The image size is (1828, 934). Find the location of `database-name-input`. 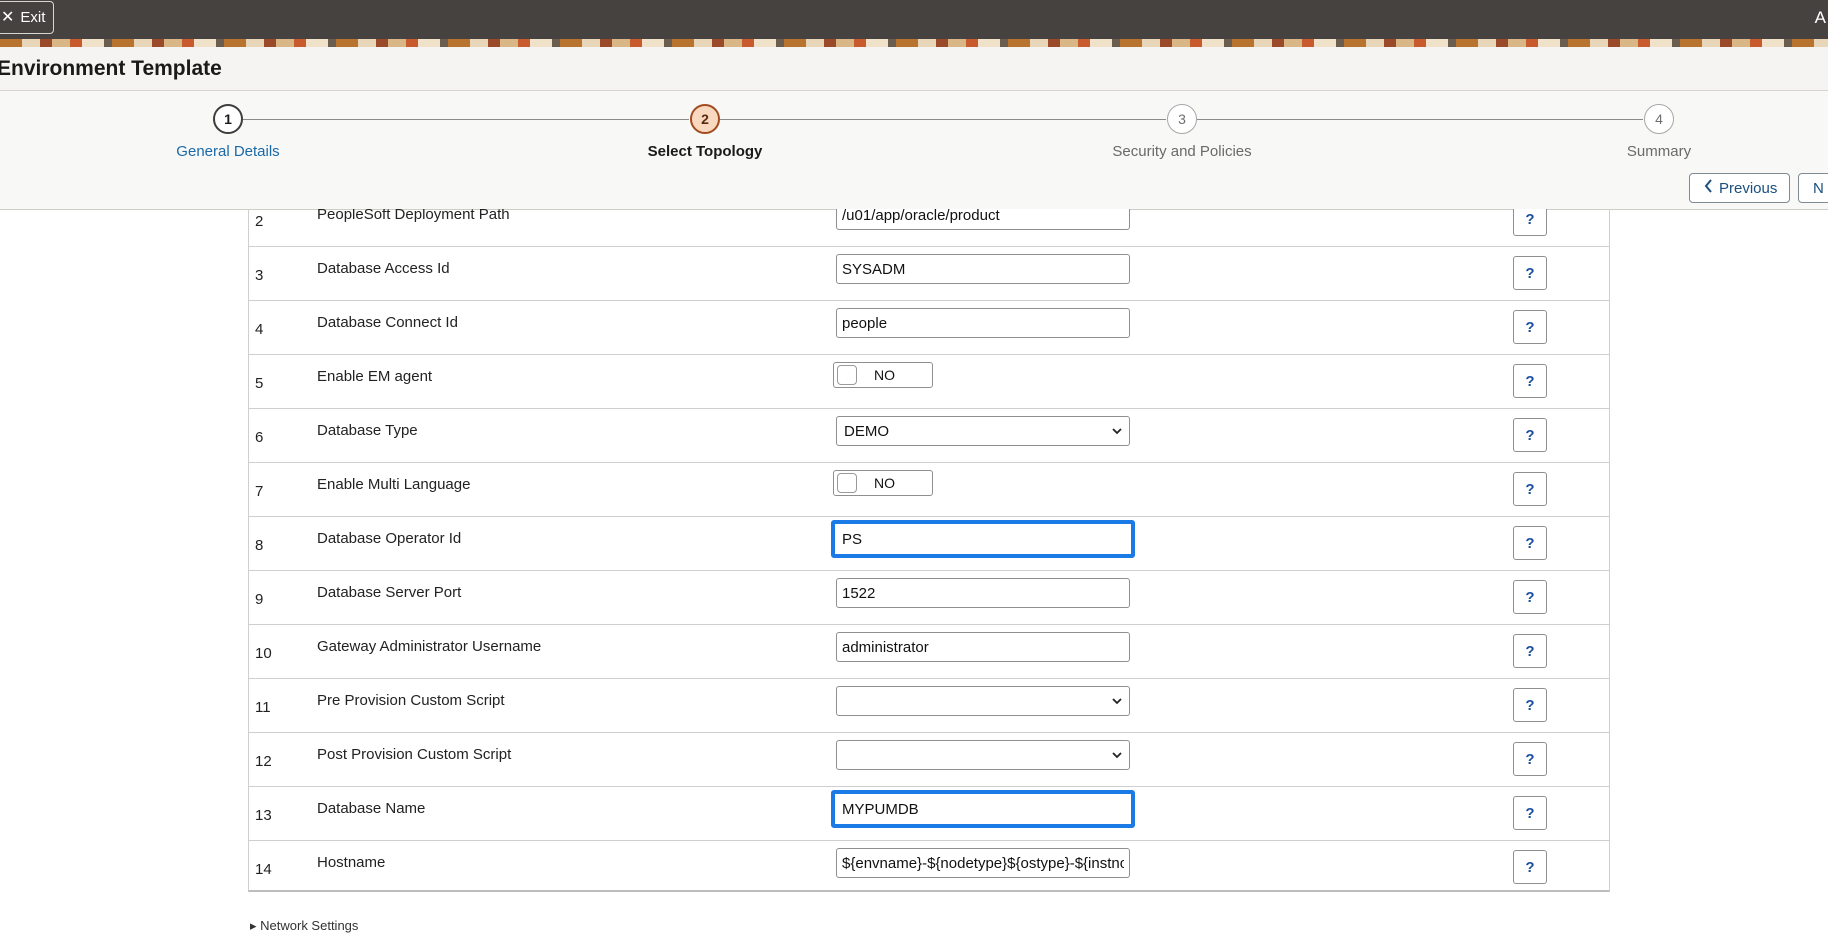

database-name-input is located at coordinates (983, 809).